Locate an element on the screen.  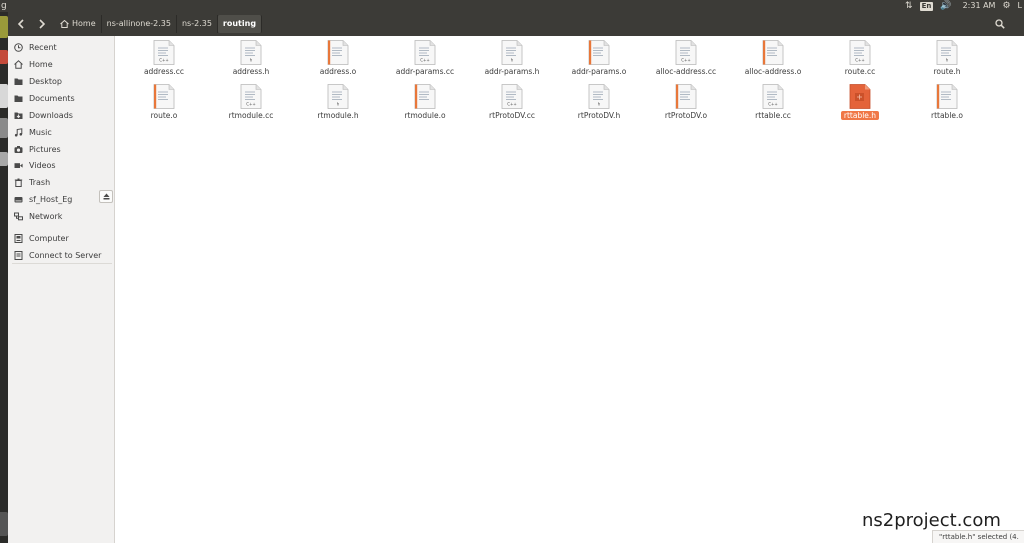
sidebar-item-label: Recent is located at coordinates (43, 47).